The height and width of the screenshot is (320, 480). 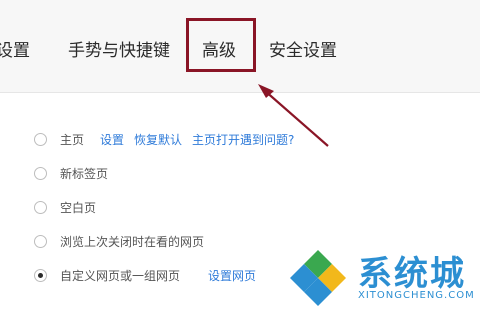 What do you see at coordinates (72, 139) in the screenshot?
I see `option-homepage-label: 主页` at bounding box center [72, 139].